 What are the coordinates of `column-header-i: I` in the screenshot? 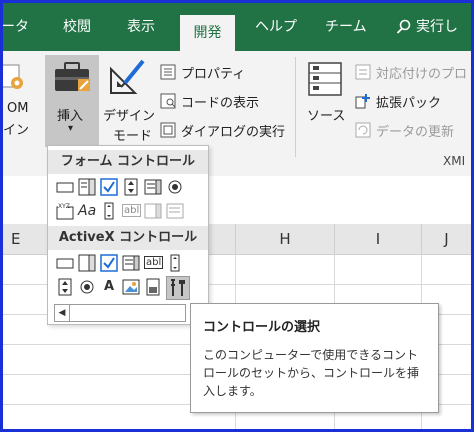 It's located at (378, 239).